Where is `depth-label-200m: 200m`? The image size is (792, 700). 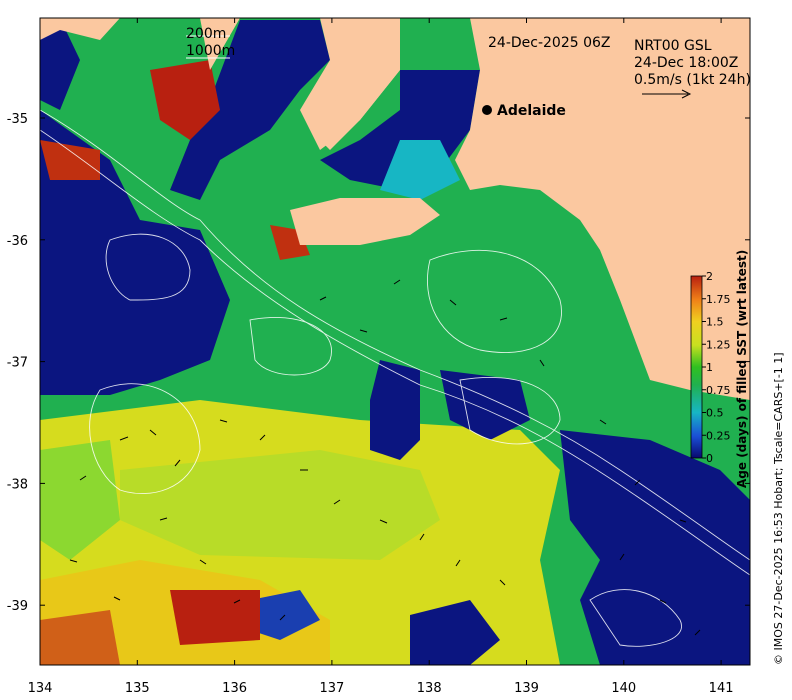
depth-label-200m: 200m is located at coordinates (206, 34).